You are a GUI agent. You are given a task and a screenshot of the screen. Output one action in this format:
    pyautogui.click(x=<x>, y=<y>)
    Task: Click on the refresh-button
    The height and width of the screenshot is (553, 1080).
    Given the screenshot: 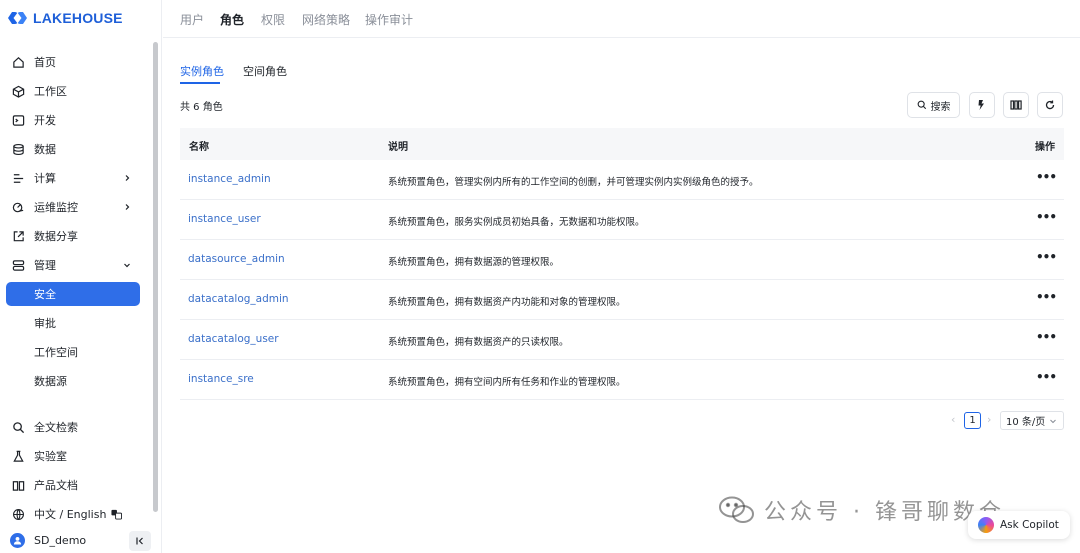 What is the action you would take?
    pyautogui.click(x=1050, y=105)
    